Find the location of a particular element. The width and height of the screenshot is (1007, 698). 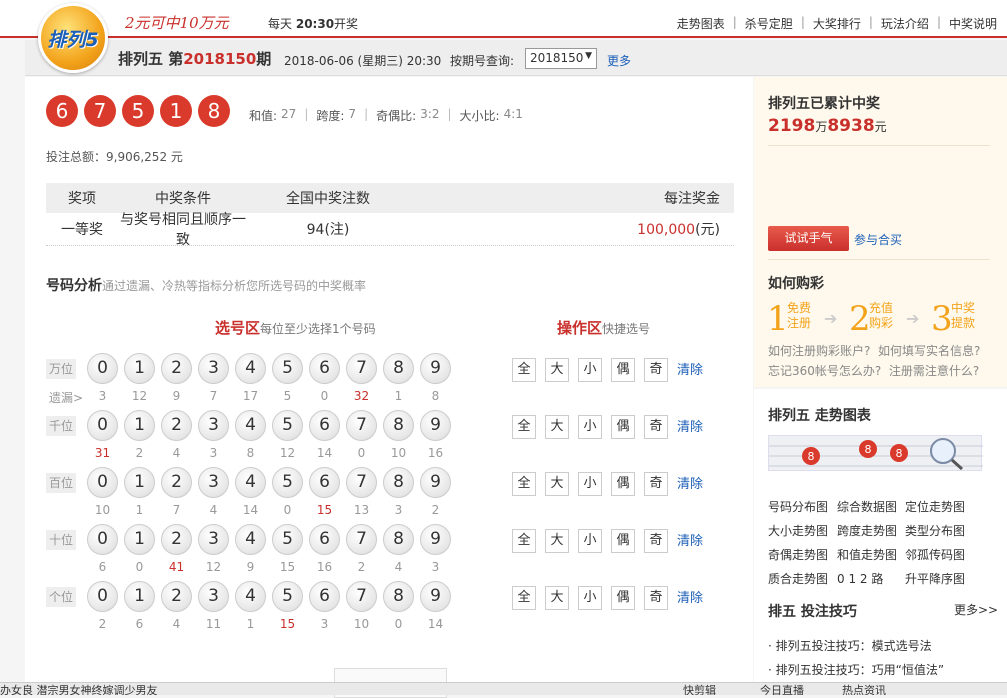

number-ball: 5 is located at coordinates (287, 425).